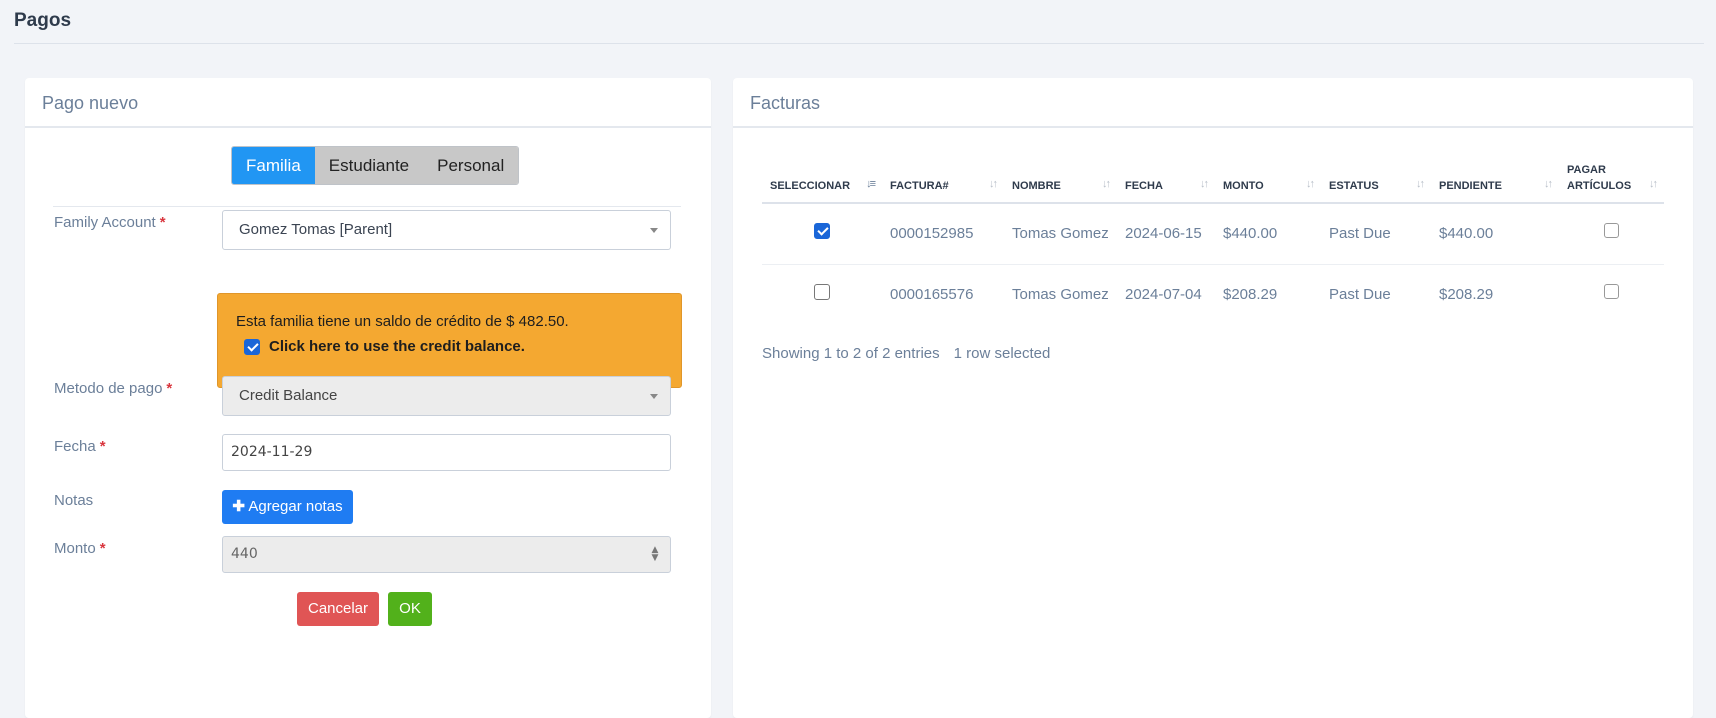  What do you see at coordinates (75, 548) in the screenshot?
I see `amount-label-text: Monto` at bounding box center [75, 548].